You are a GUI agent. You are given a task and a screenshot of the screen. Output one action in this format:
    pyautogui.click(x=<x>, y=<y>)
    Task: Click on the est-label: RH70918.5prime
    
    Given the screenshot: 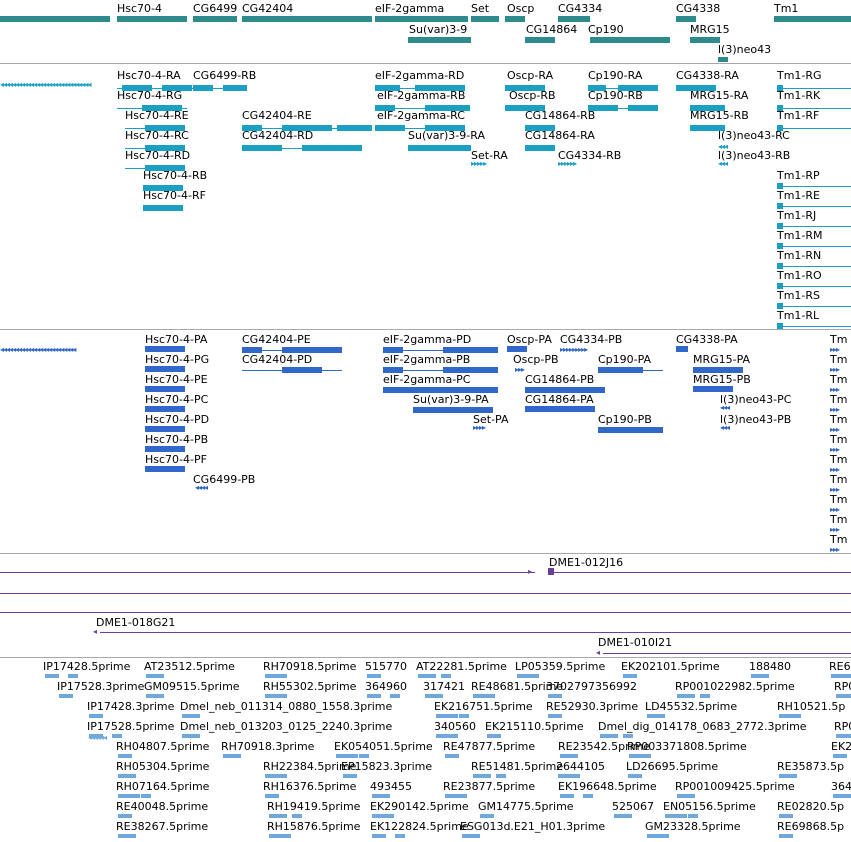 What is the action you would take?
    pyautogui.click(x=309, y=666)
    